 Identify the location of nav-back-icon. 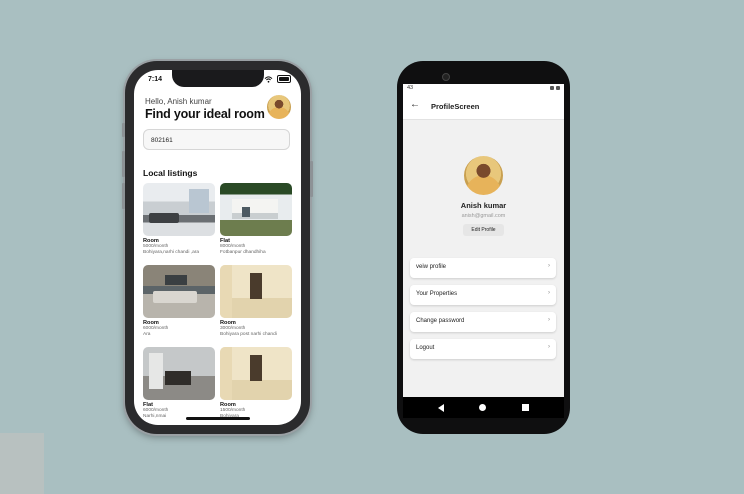
(441, 408).